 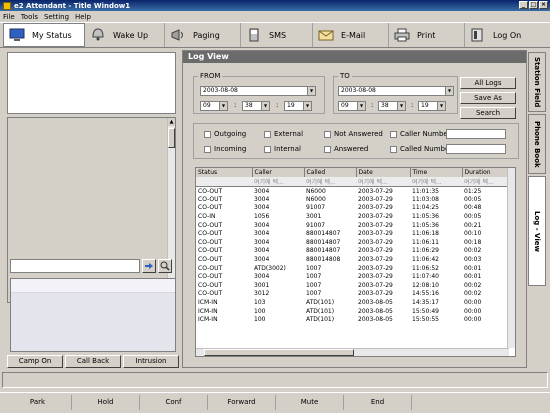 I want to click on hold-button: Hold, so click(x=106, y=402).